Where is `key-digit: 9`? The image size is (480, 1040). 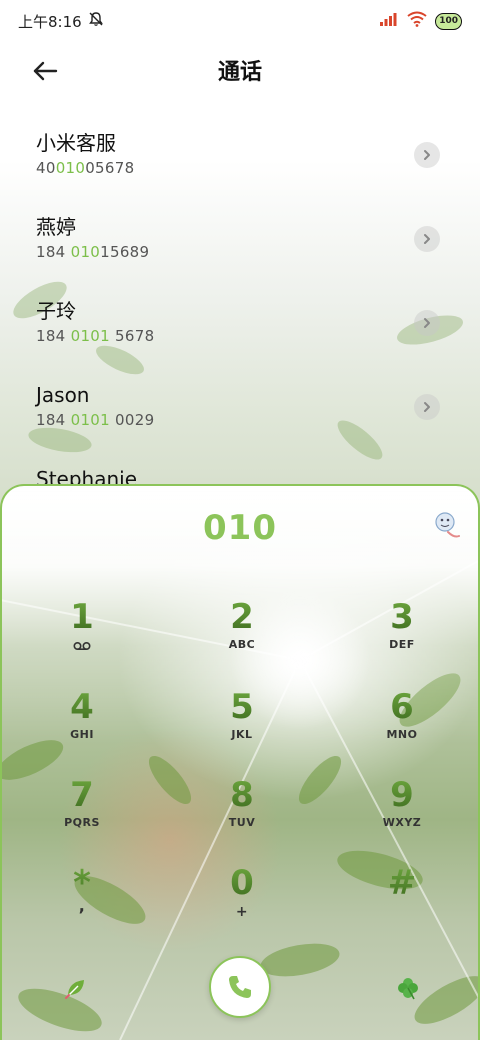
key-digit: 9 is located at coordinates (402, 795).